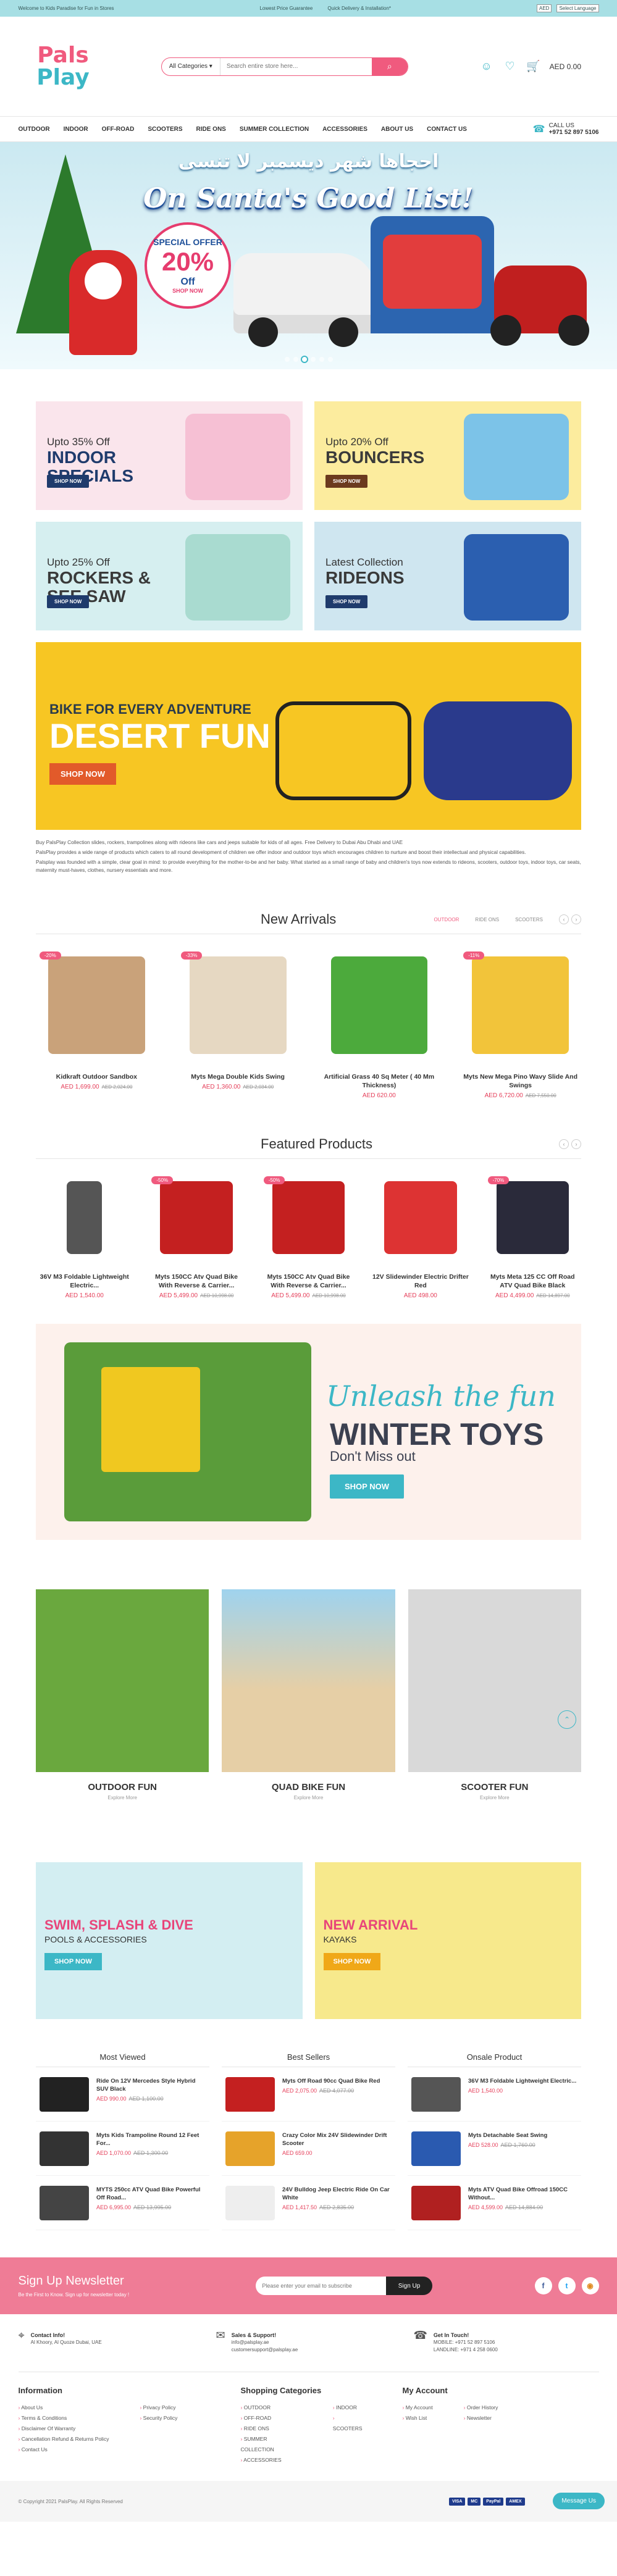  Describe the element at coordinates (64, 2449) in the screenshot. I see `footer-link: Contact Us` at that location.